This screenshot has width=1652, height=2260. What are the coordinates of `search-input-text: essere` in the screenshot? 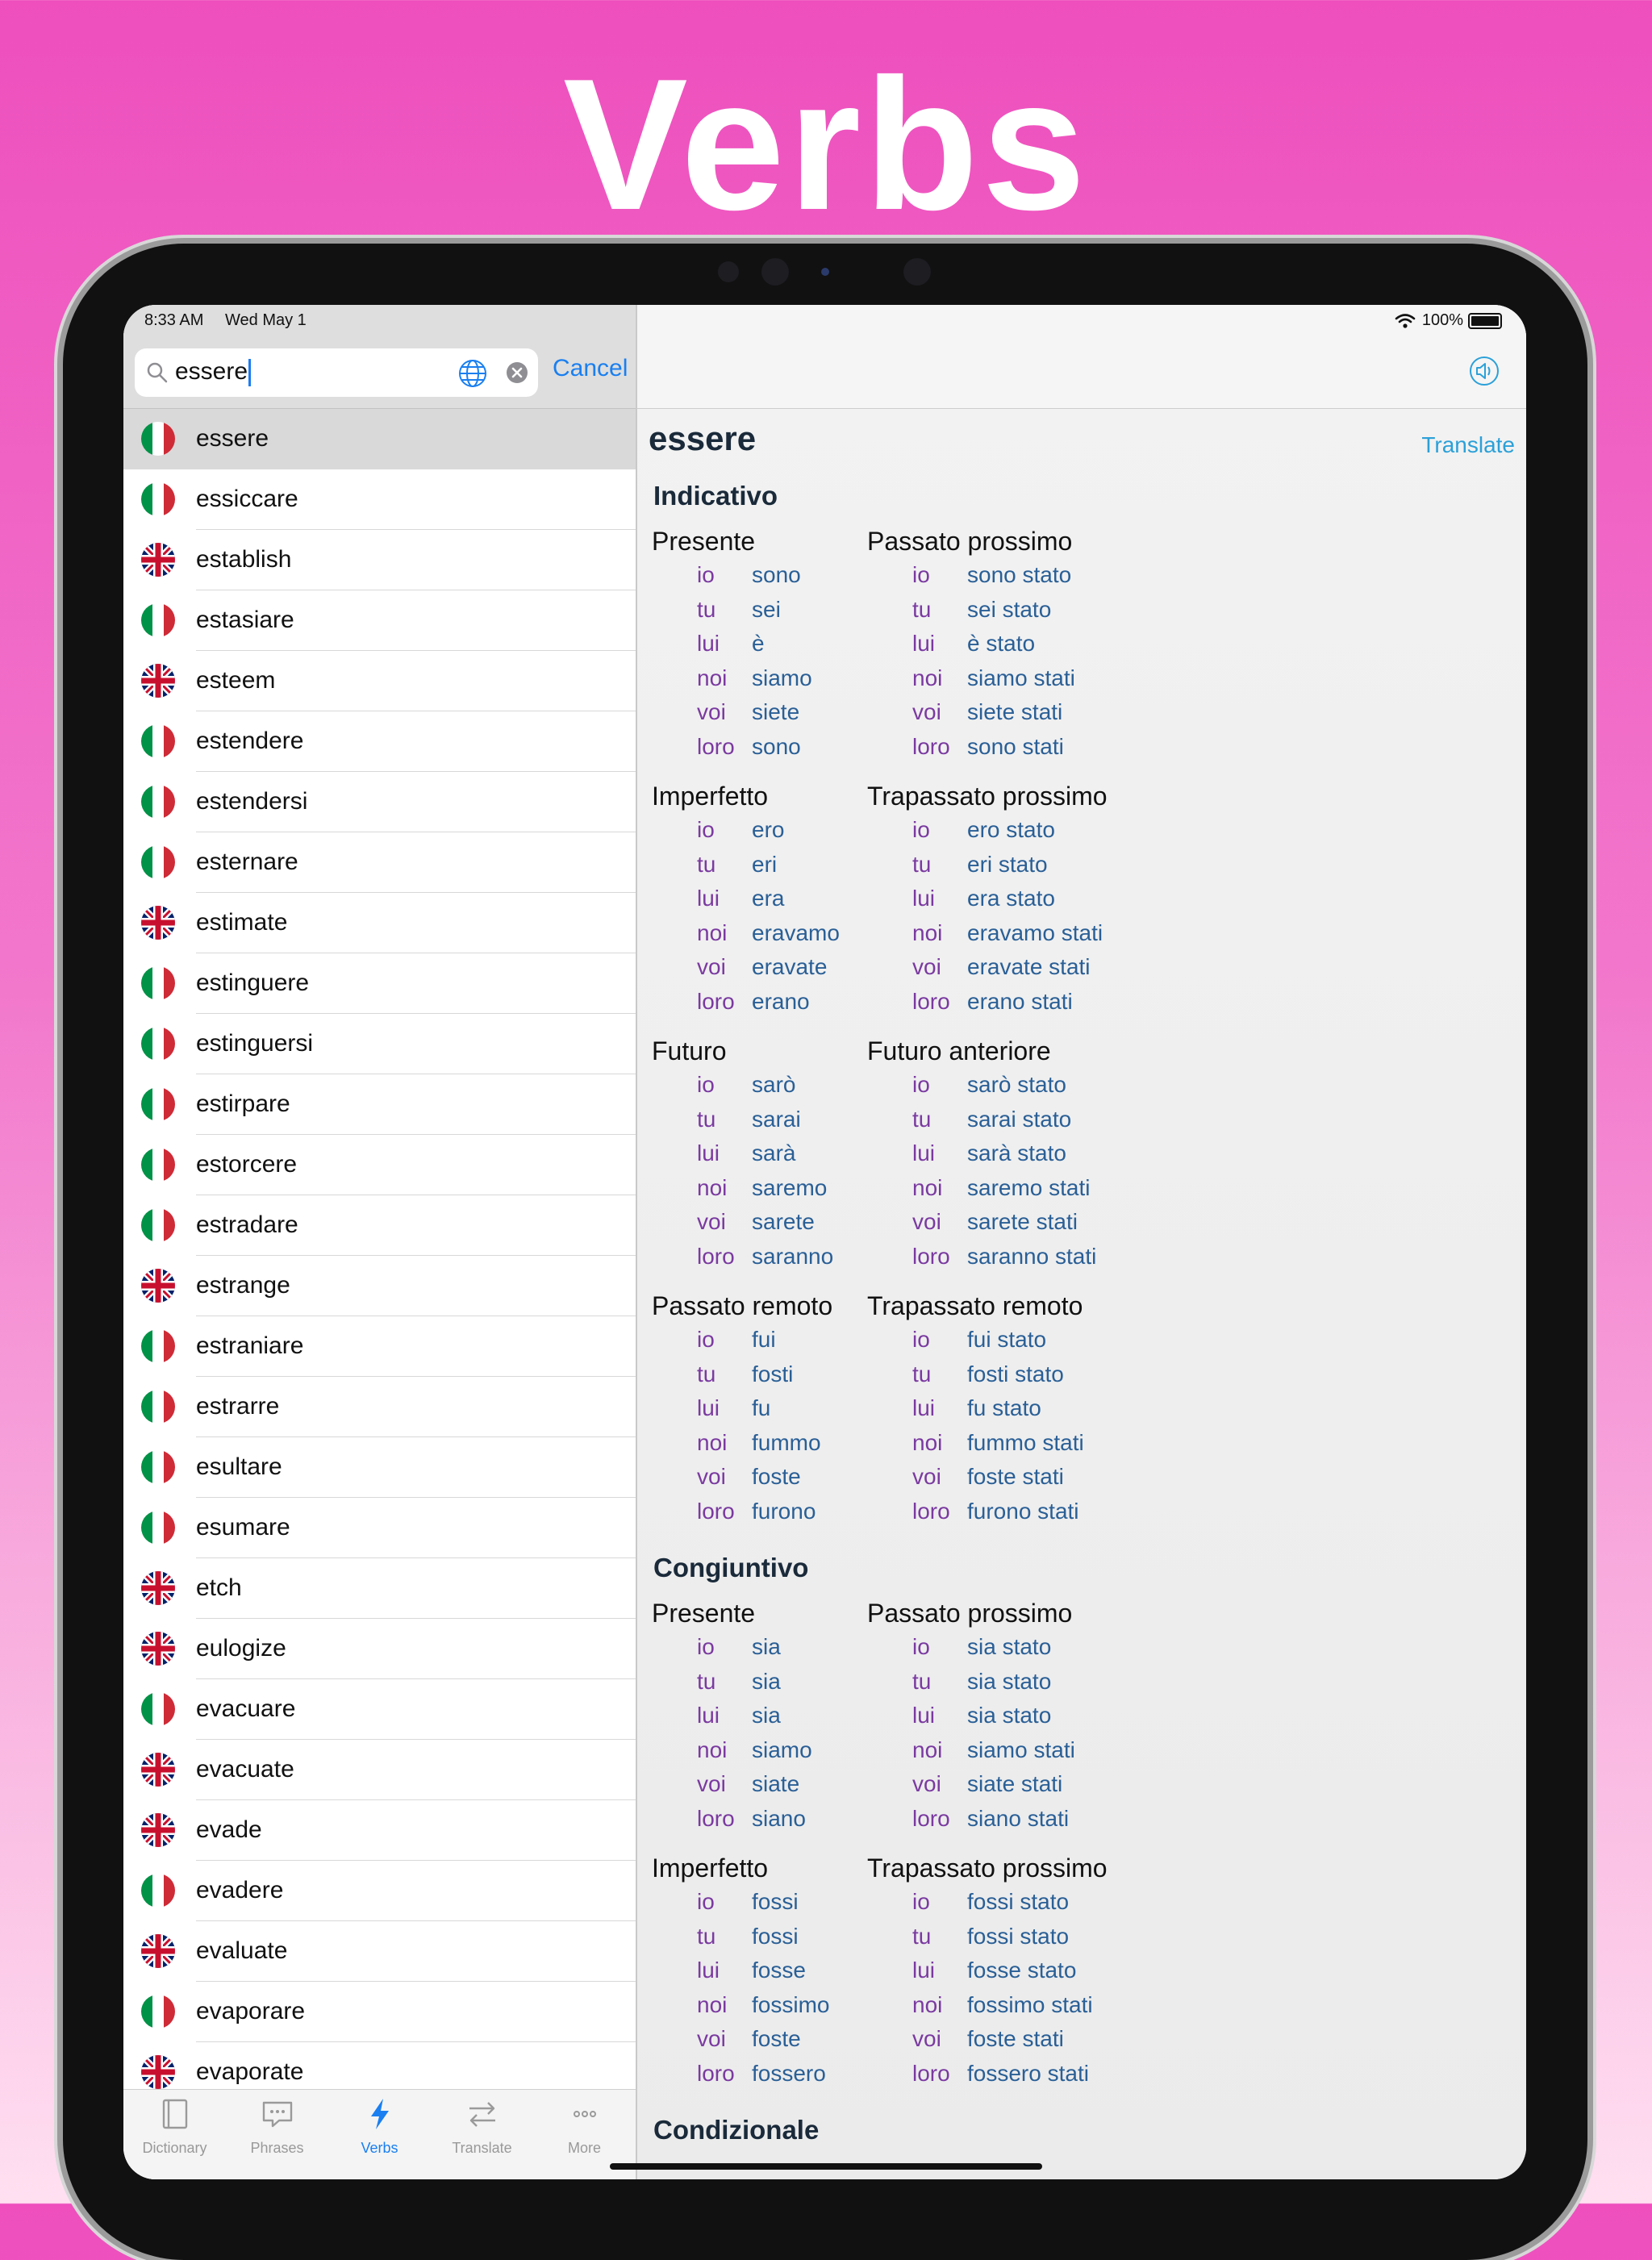 It's located at (211, 371).